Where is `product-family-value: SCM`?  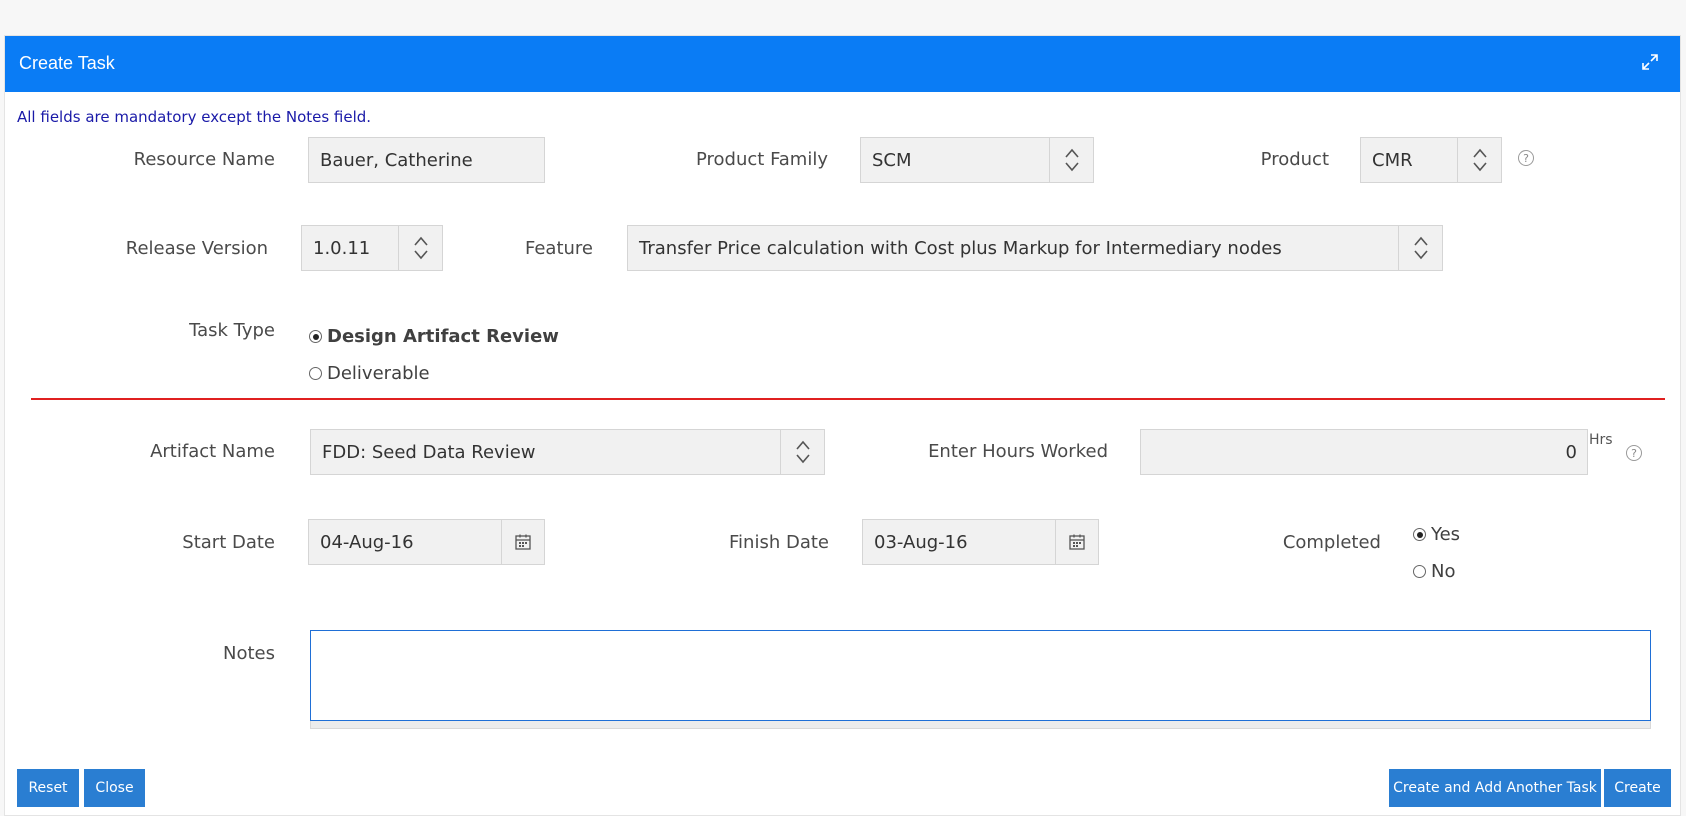
product-family-value: SCM is located at coordinates (892, 160).